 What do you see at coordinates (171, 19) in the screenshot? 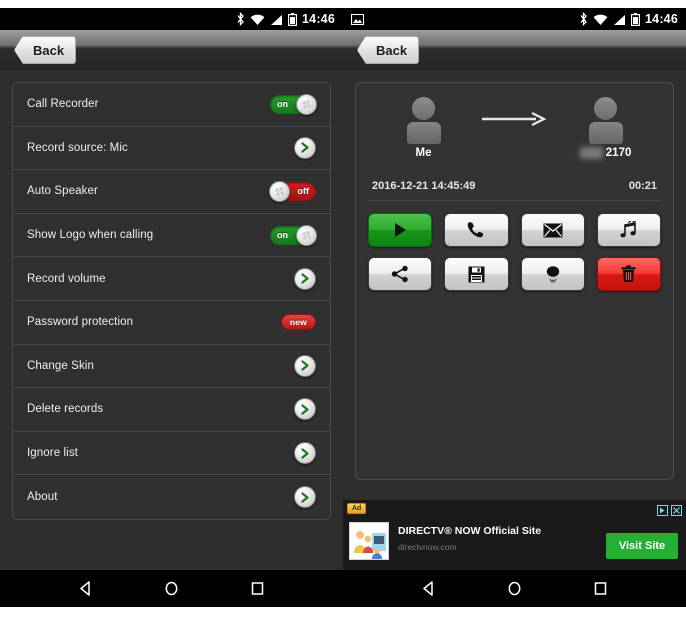
I see `status-bar-left: 14:46` at bounding box center [171, 19].